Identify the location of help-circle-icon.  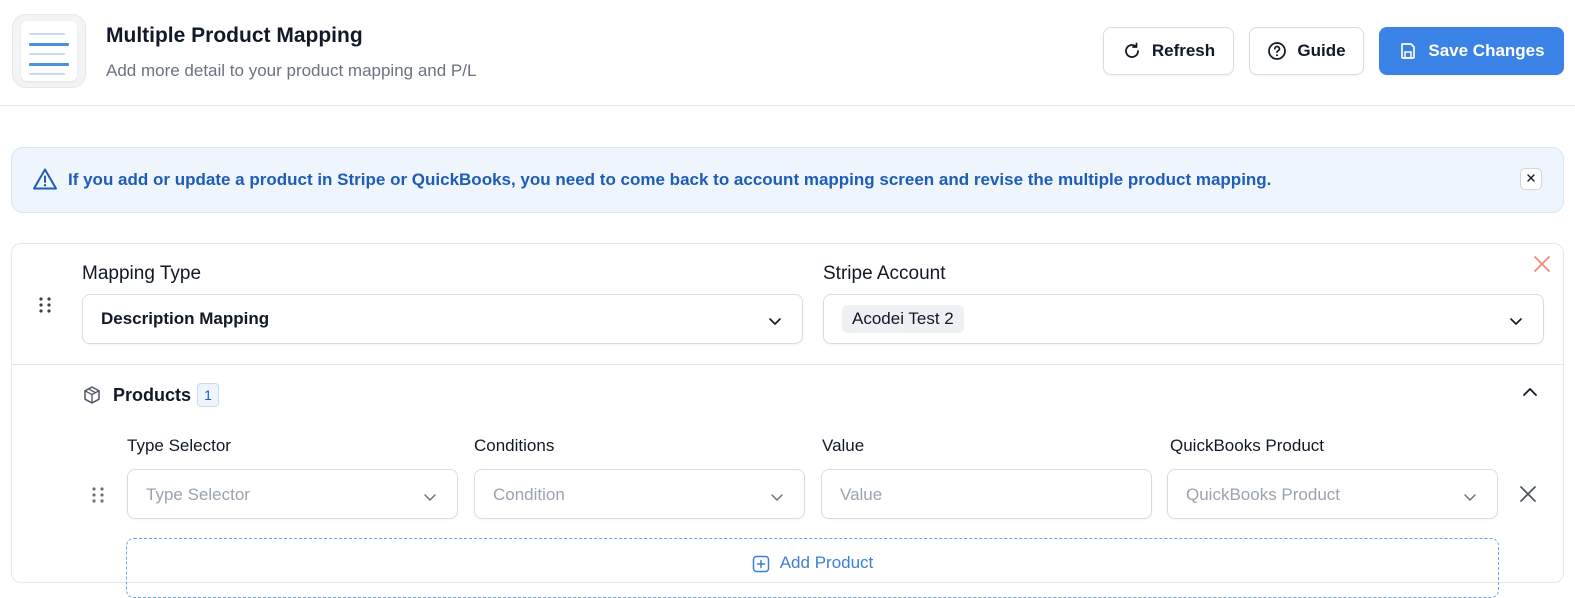
(1277, 51).